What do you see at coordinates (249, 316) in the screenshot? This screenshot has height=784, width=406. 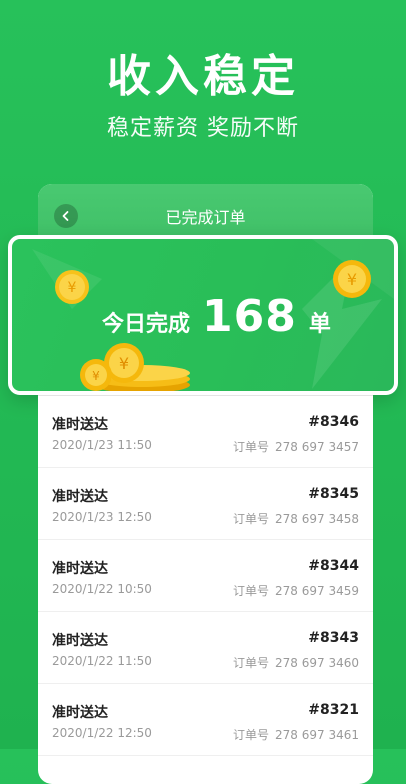 I see `stat-count: 168` at bounding box center [249, 316].